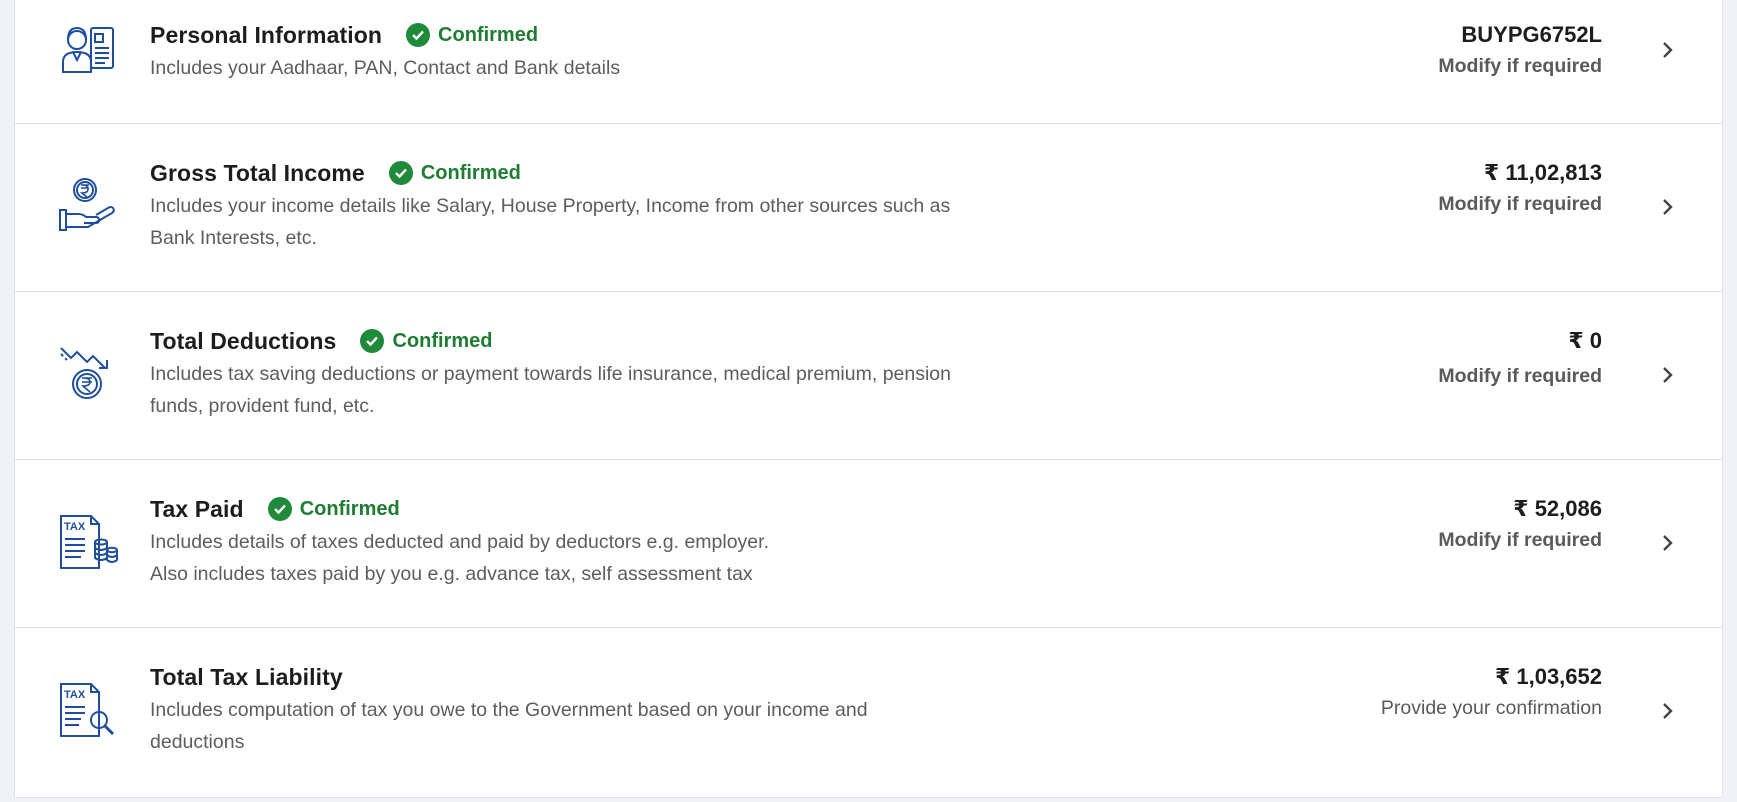 The width and height of the screenshot is (1737, 802). What do you see at coordinates (88, 371) in the screenshot?
I see `deductions-icon` at bounding box center [88, 371].